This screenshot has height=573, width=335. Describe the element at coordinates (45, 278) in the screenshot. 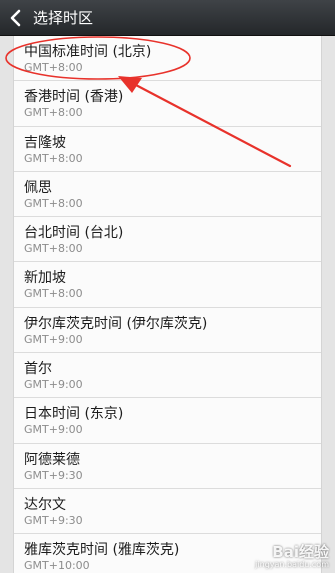

I see `timezone-name: 新加坡` at that location.